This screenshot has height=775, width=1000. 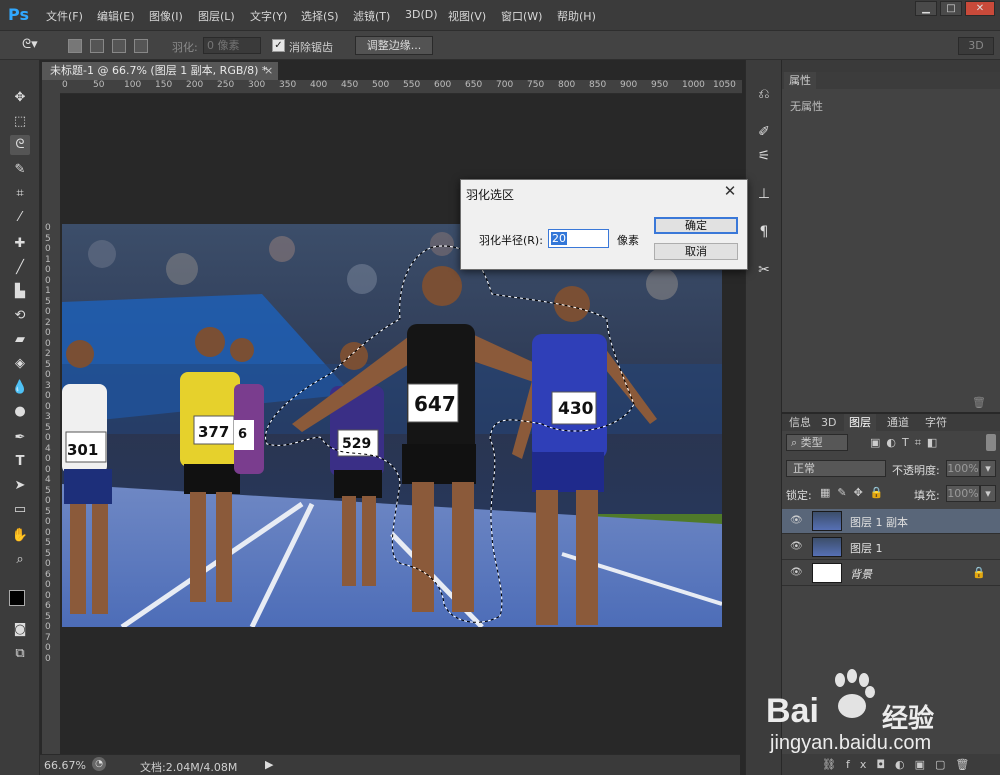 I want to click on lock-icons: ▦✎✥🔒, so click(x=855, y=492).